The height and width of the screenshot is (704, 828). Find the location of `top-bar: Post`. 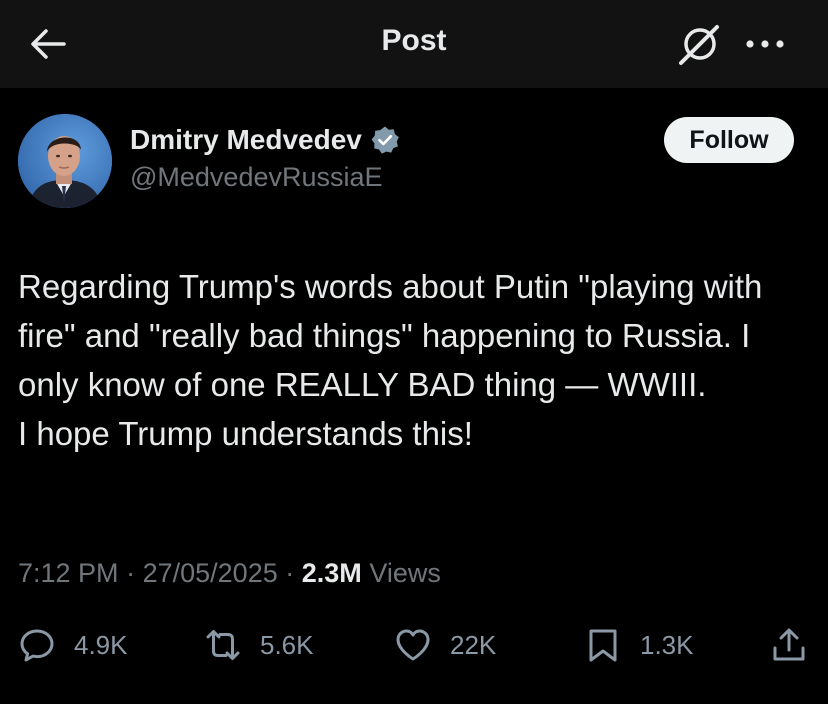

top-bar: Post is located at coordinates (414, 44).